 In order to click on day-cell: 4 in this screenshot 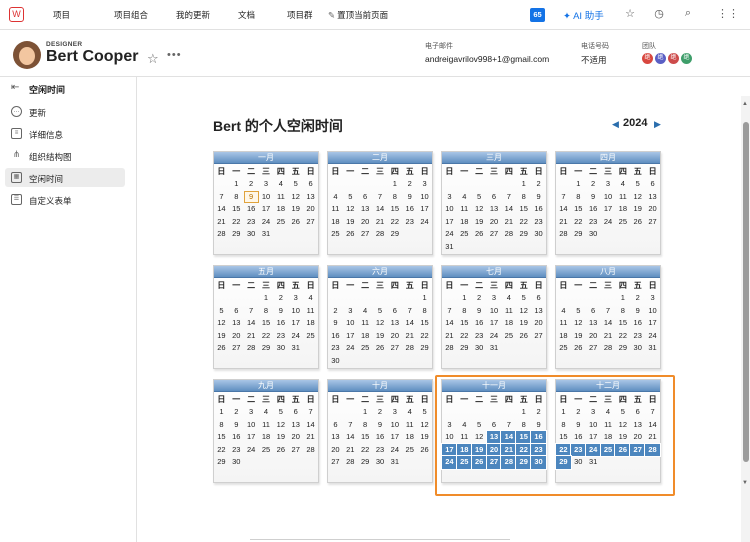, I will do `click(365, 311)`.